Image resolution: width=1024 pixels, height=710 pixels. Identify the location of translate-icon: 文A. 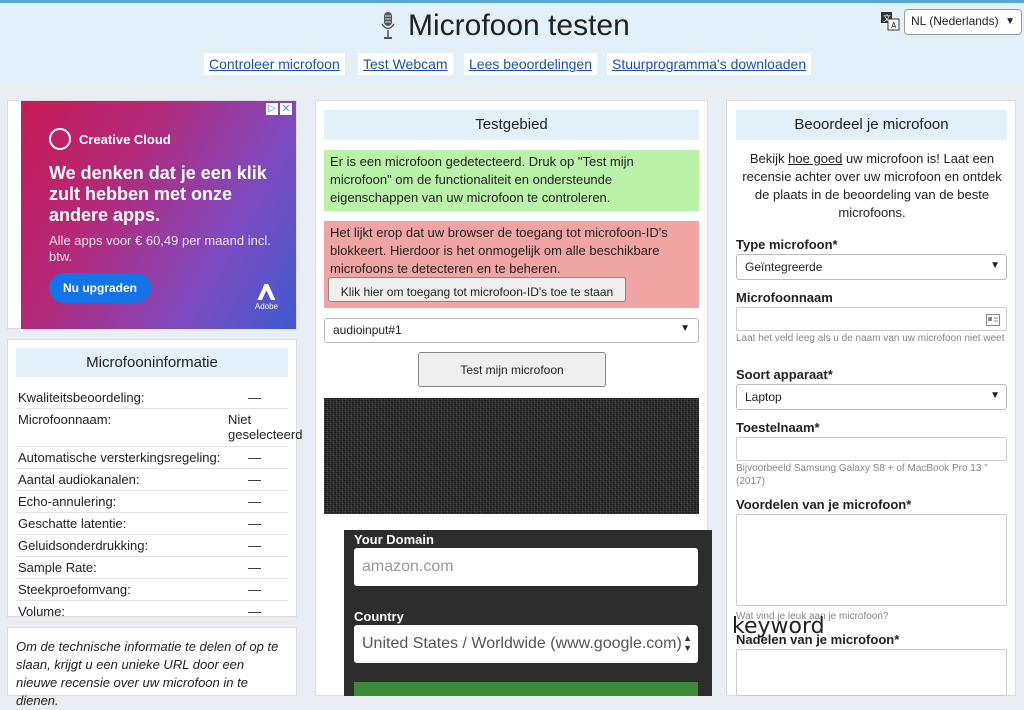
(890, 21).